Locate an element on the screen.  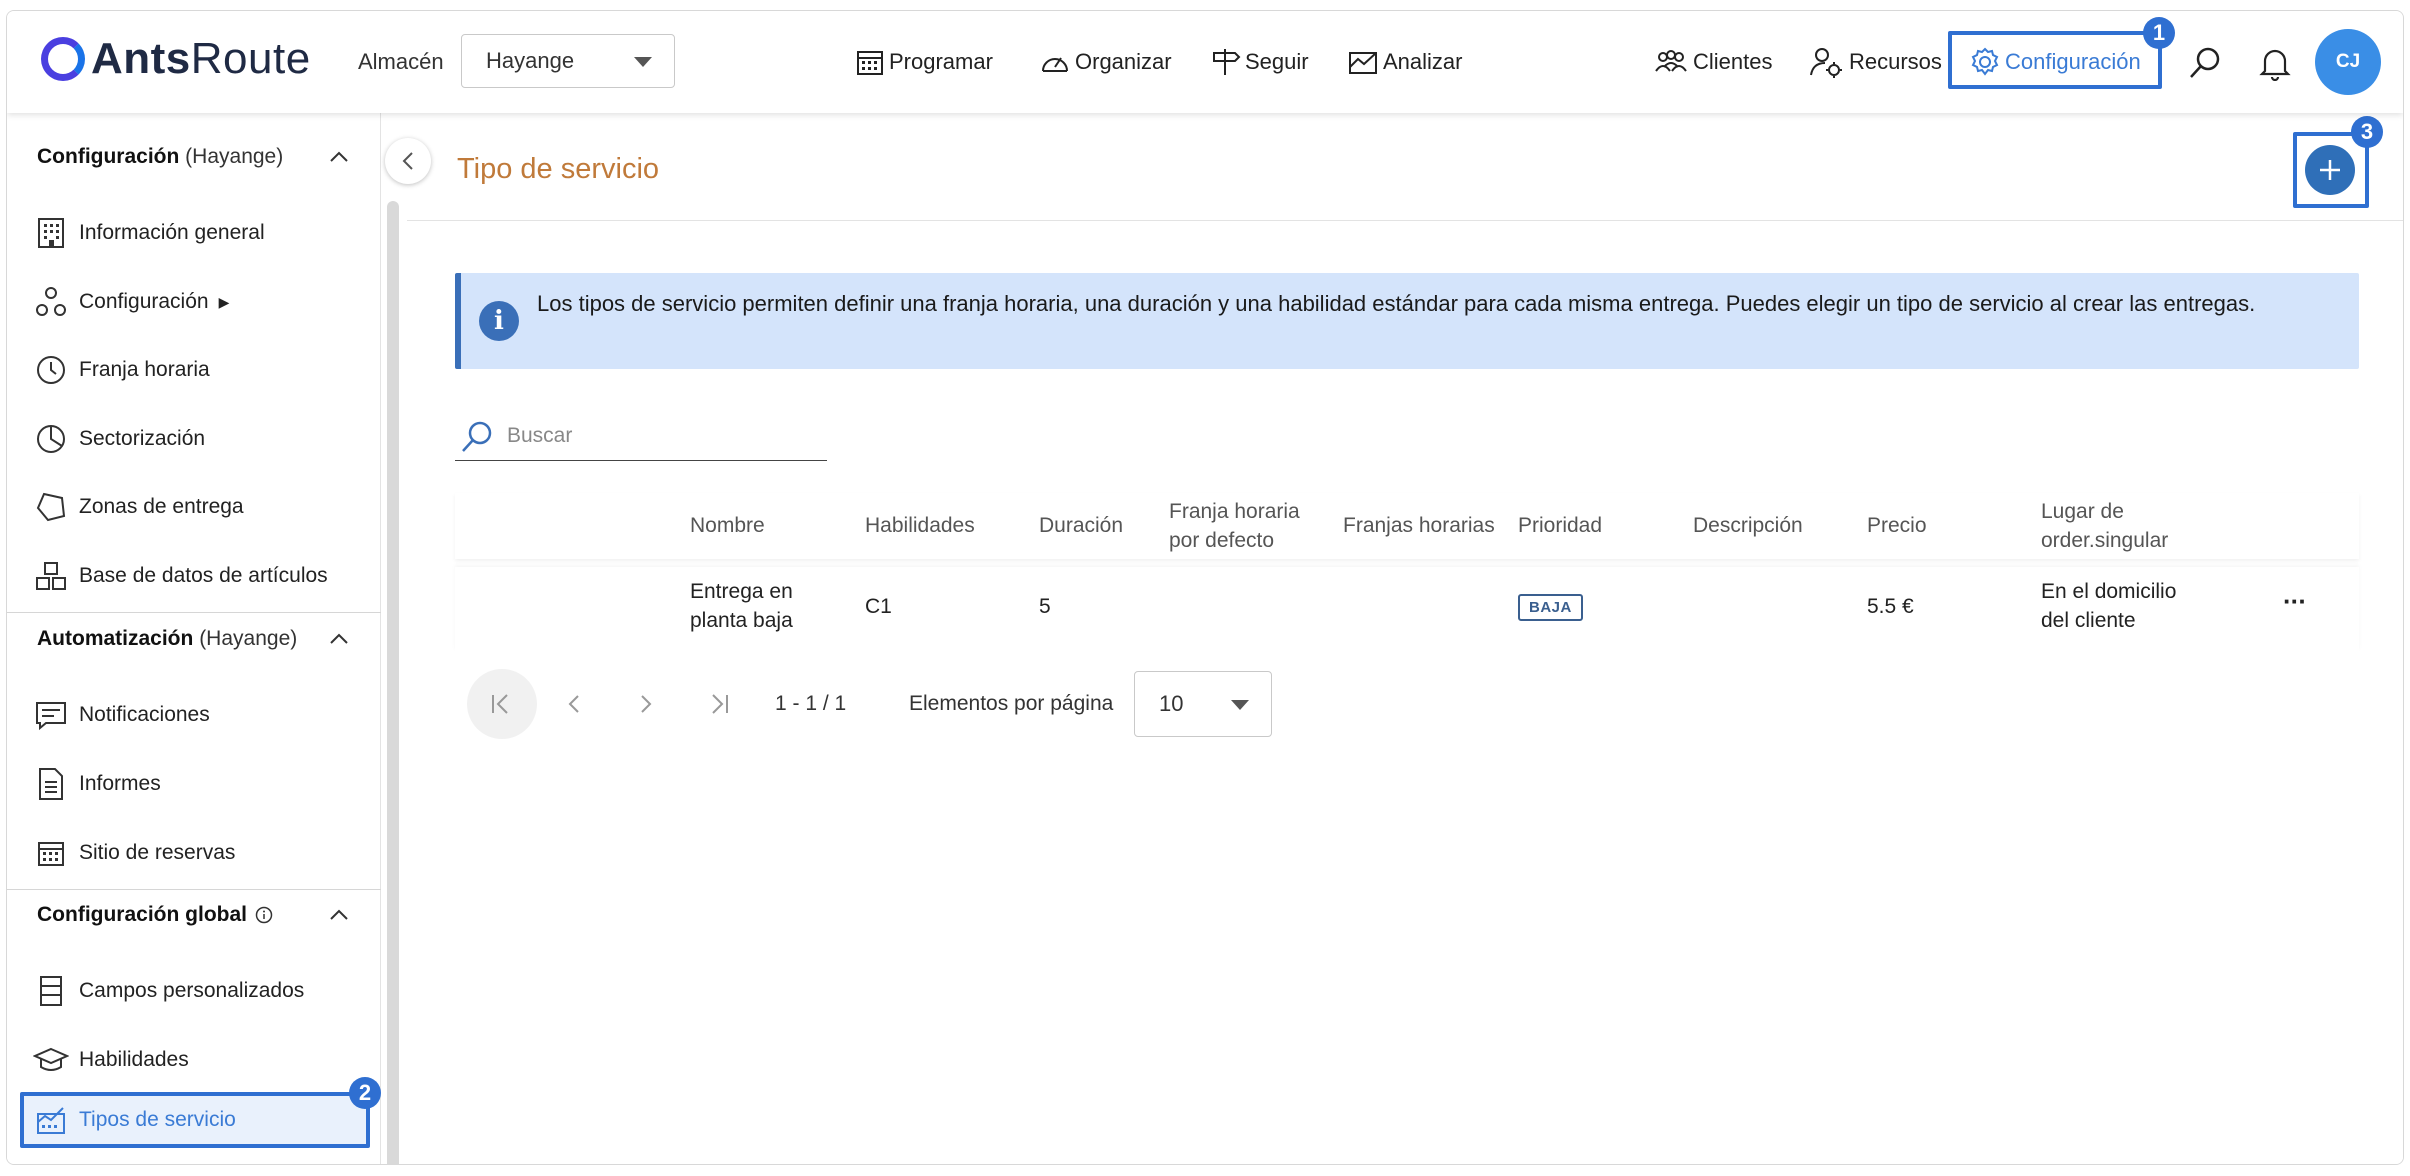
warehouse-select-value: Hayange is located at coordinates (530, 60).